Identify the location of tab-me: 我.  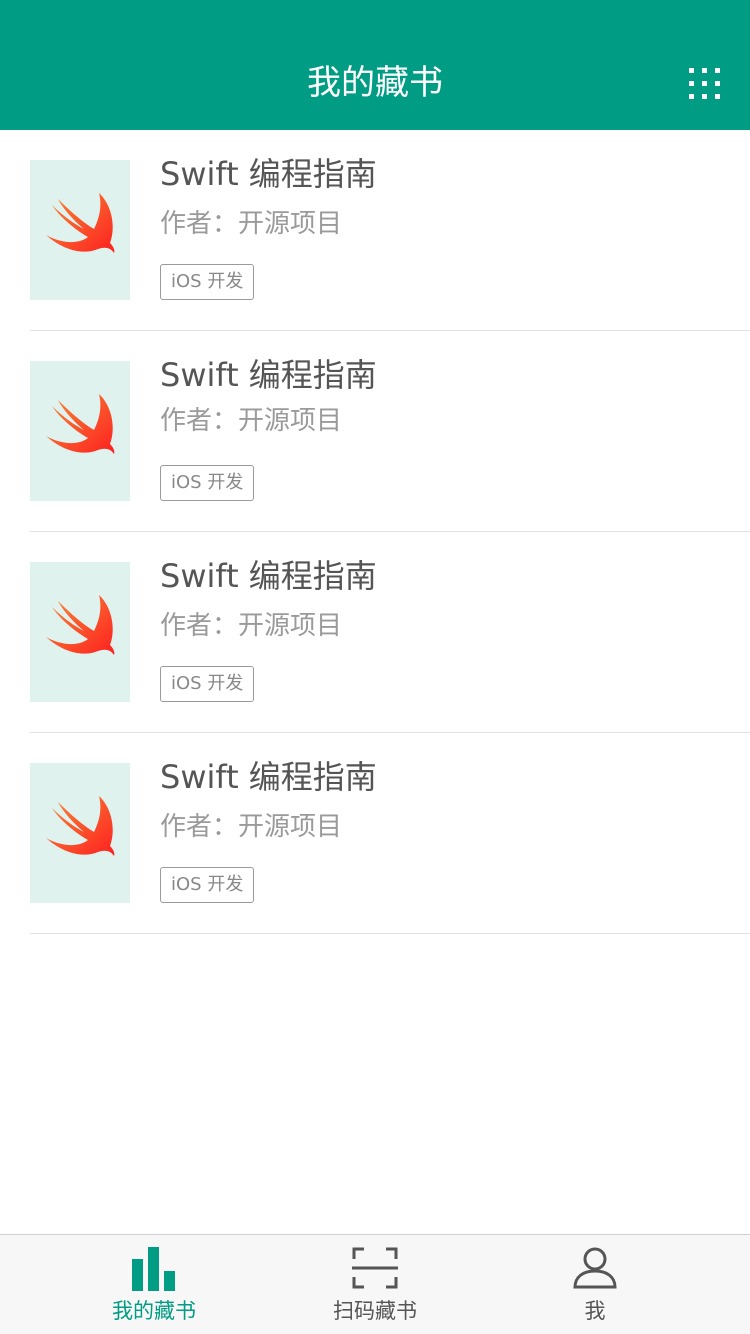
(595, 1284).